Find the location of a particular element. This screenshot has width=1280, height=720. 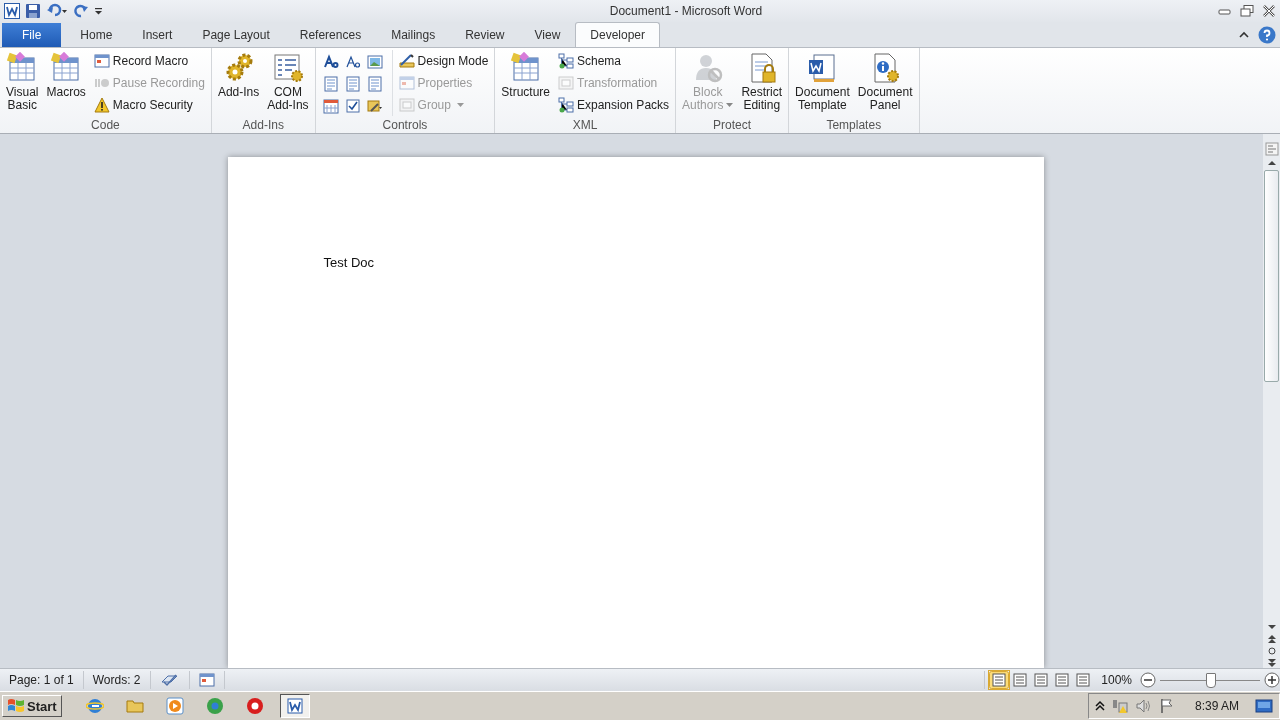

ribbon-button: Restrict Editing is located at coordinates (762, 82).